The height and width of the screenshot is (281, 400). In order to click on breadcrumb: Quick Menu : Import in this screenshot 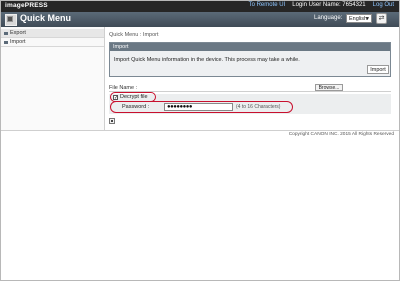, I will do `click(134, 35)`.